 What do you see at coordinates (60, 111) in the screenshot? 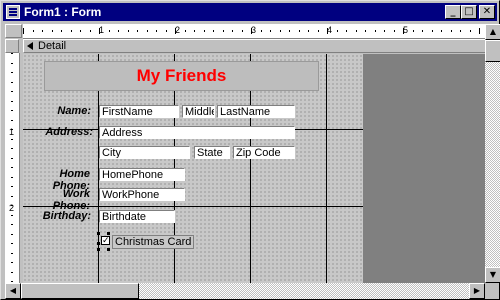
I see `name-label: Name:` at bounding box center [60, 111].